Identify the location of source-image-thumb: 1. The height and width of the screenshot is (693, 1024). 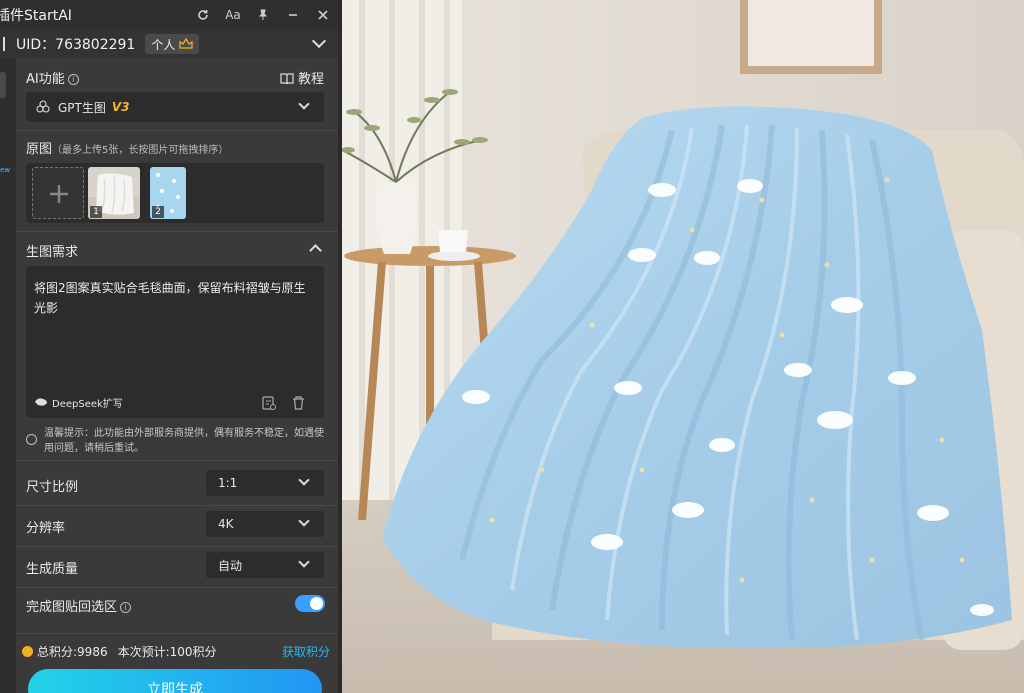
(114, 193).